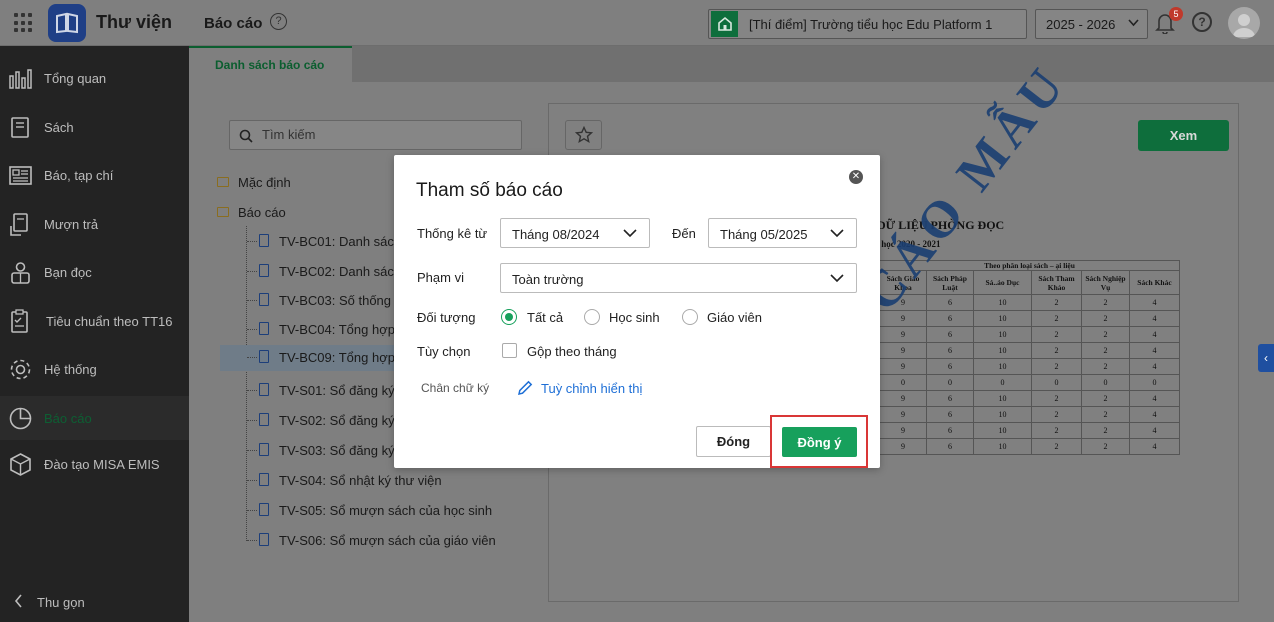 The image size is (1274, 622). Describe the element at coordinates (684, 233) in the screenshot. I see `to-label: Đến` at that location.